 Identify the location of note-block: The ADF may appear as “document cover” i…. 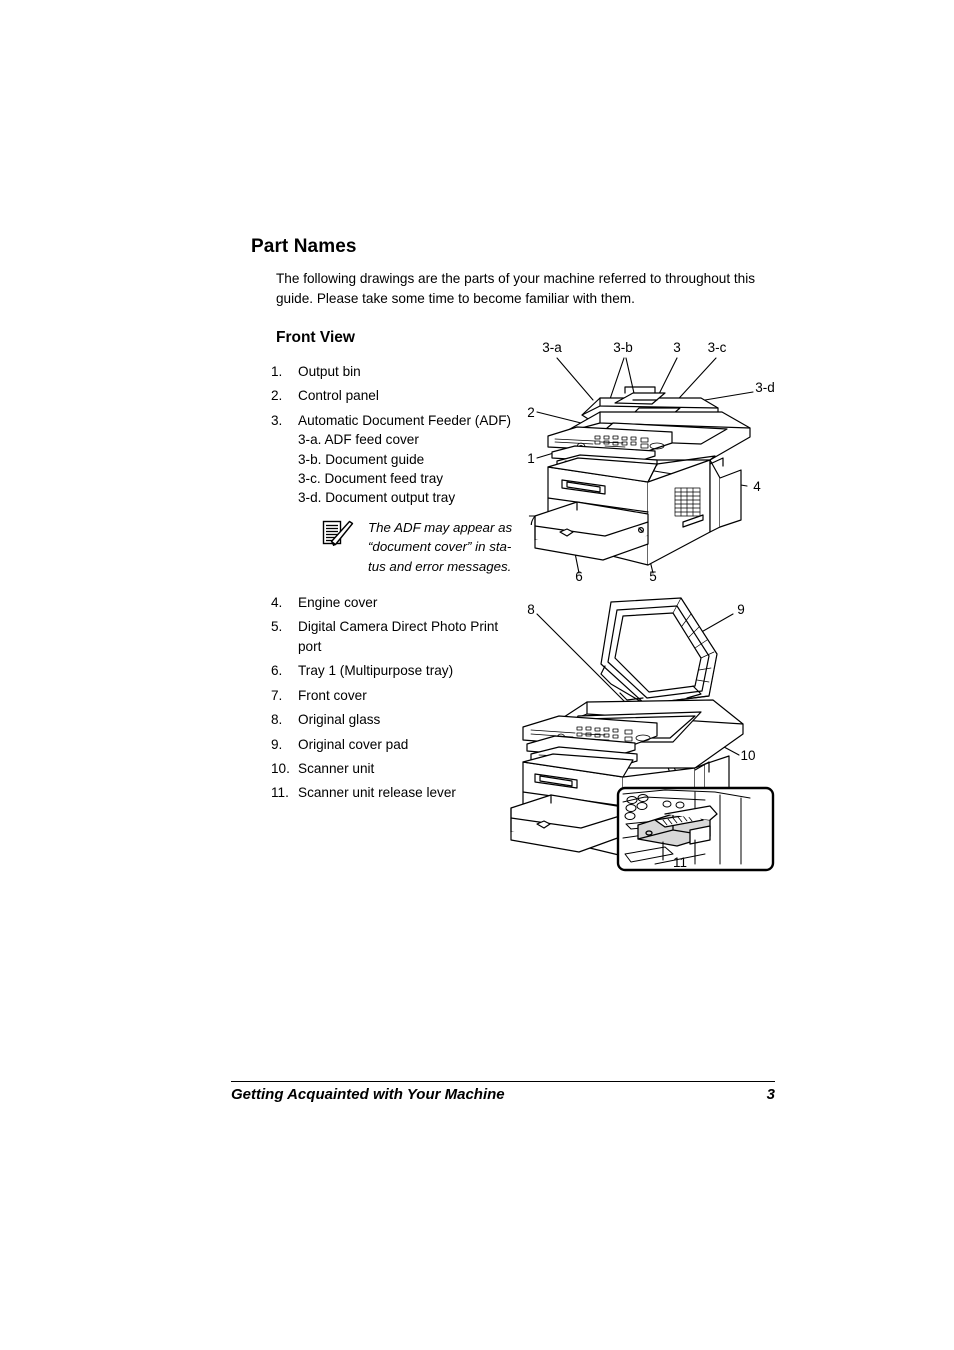
(419, 547).